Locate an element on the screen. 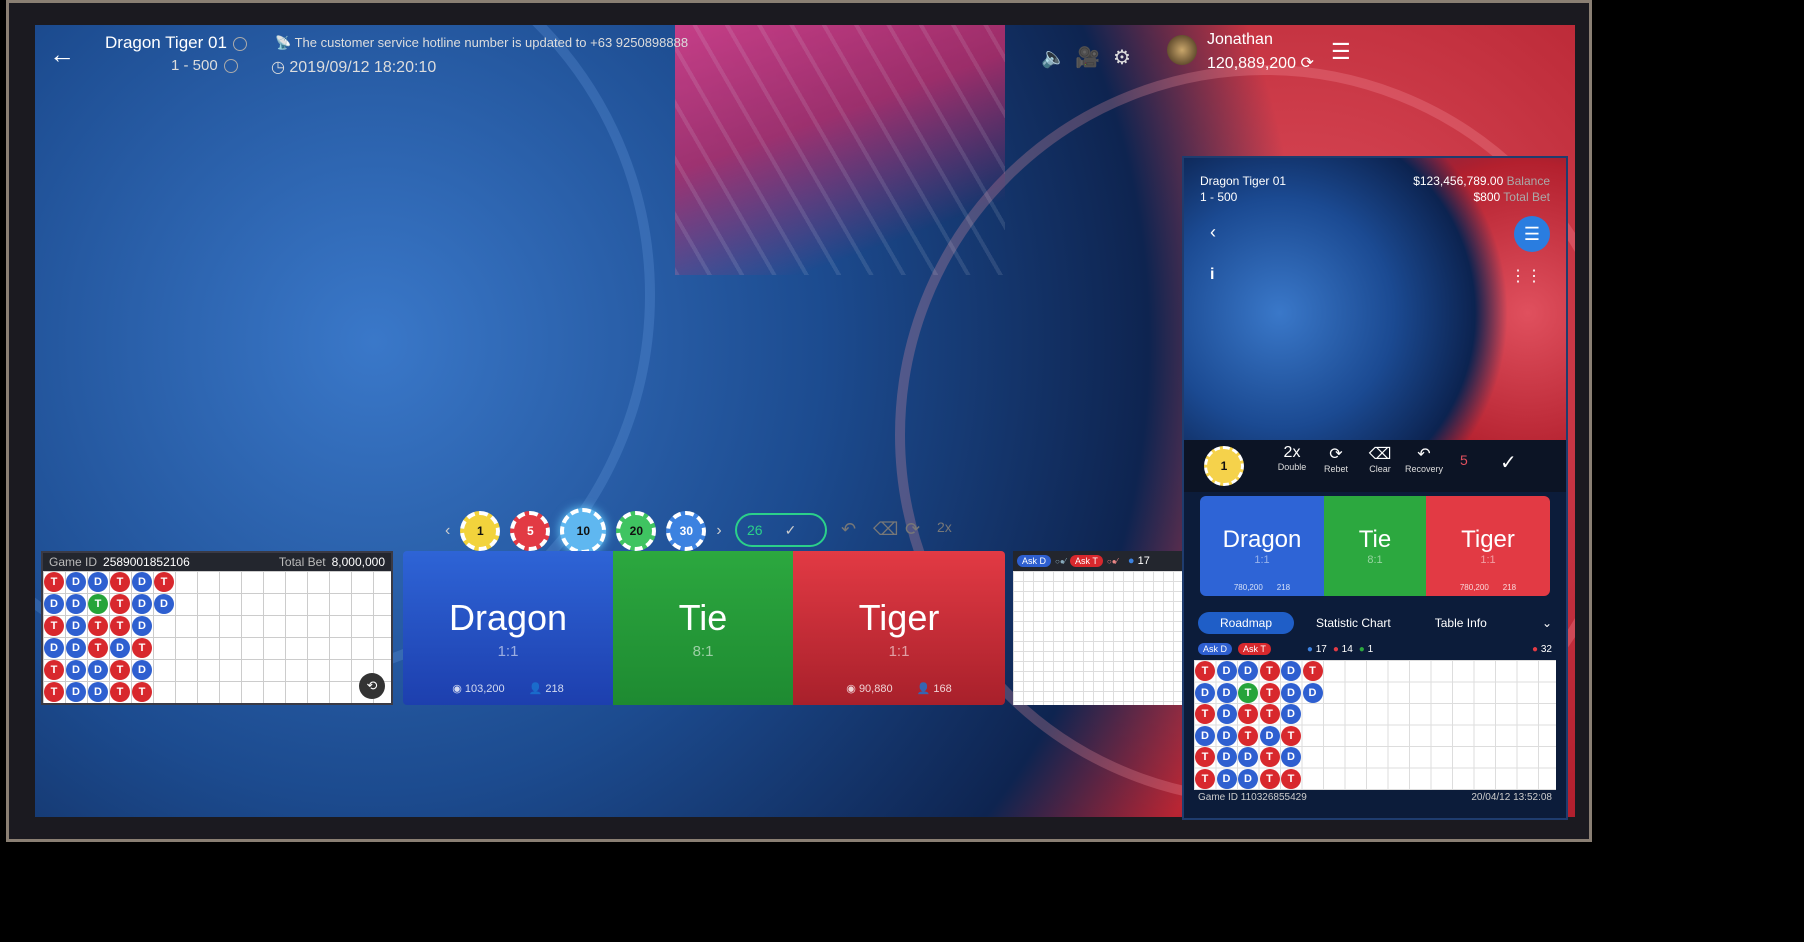  mobile-total-bet: $800 Total Bet is located at coordinates (1511, 197).